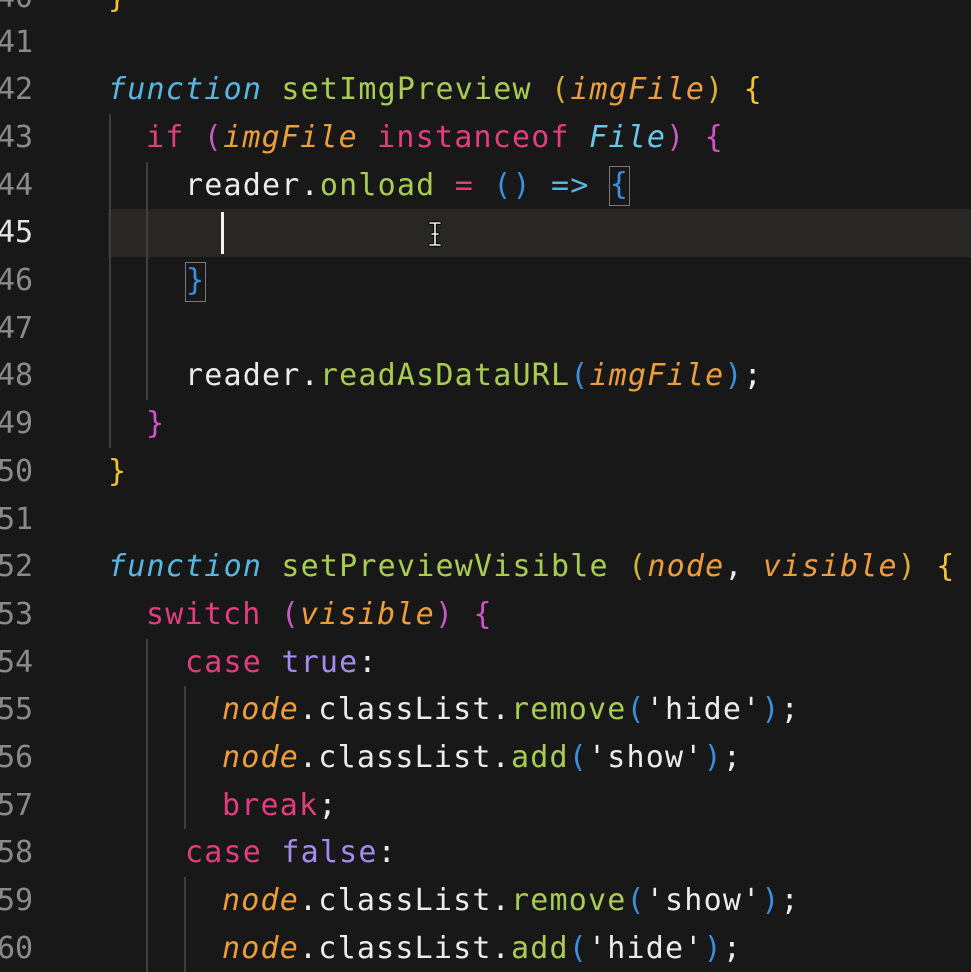 The image size is (971, 972). I want to click on line-number: 42, so click(17, 90).